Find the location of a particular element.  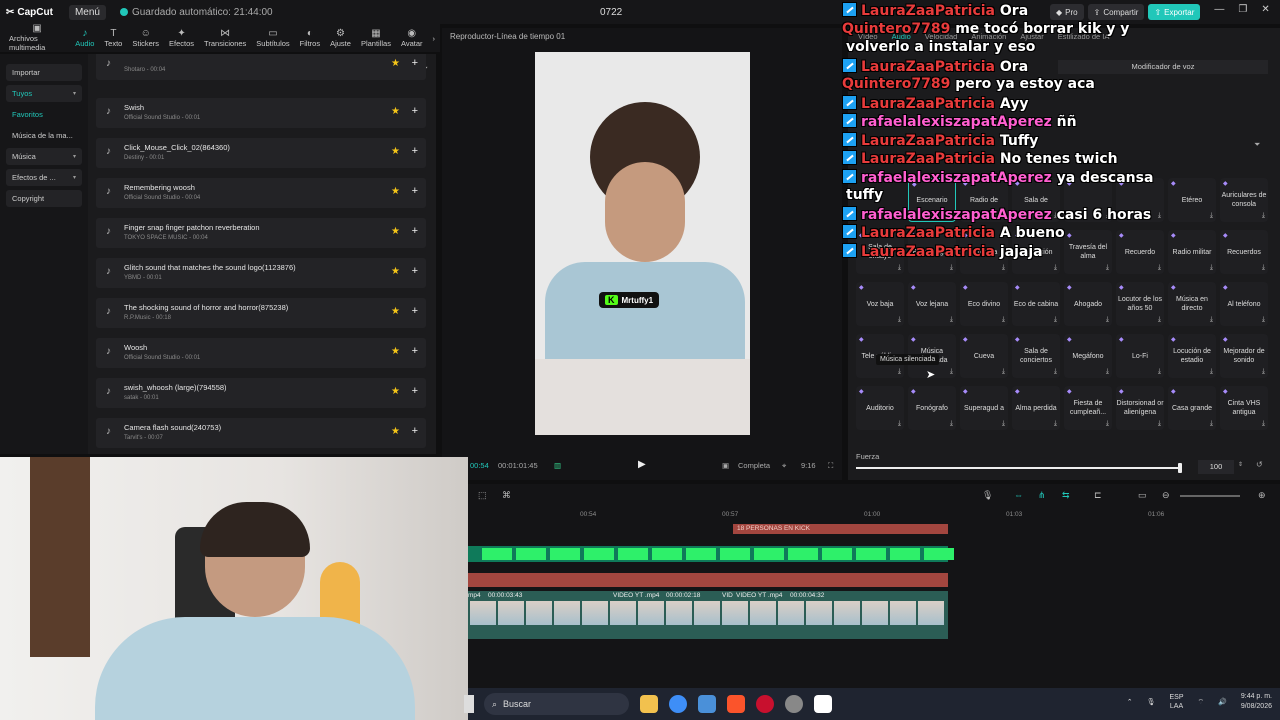

reset-icon: ↺ is located at coordinates (1259, 464).